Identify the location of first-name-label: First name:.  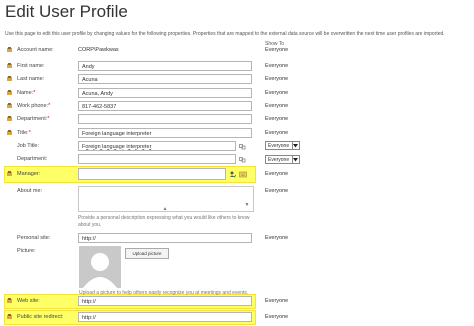
(31, 66).